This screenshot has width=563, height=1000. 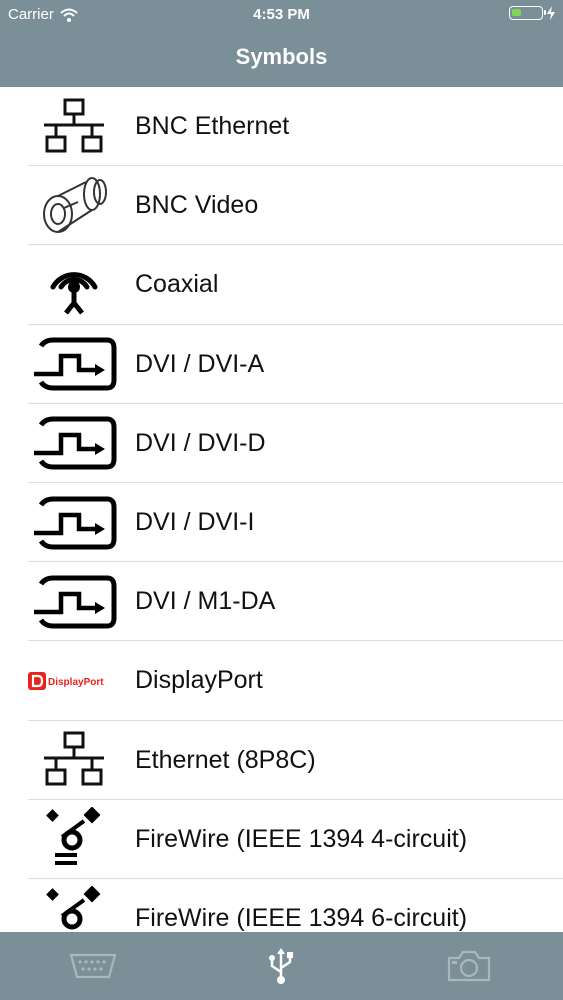 I want to click on list-item: BNC Ethernet, so click(x=281, y=127).